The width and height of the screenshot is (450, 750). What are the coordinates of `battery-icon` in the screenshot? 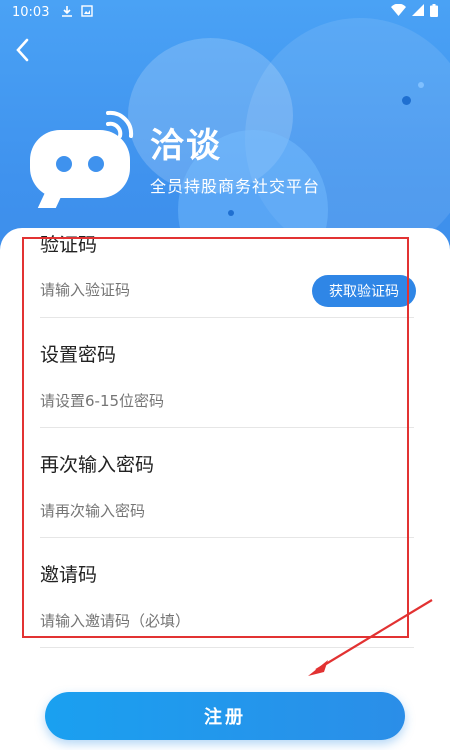 It's located at (434, 12).